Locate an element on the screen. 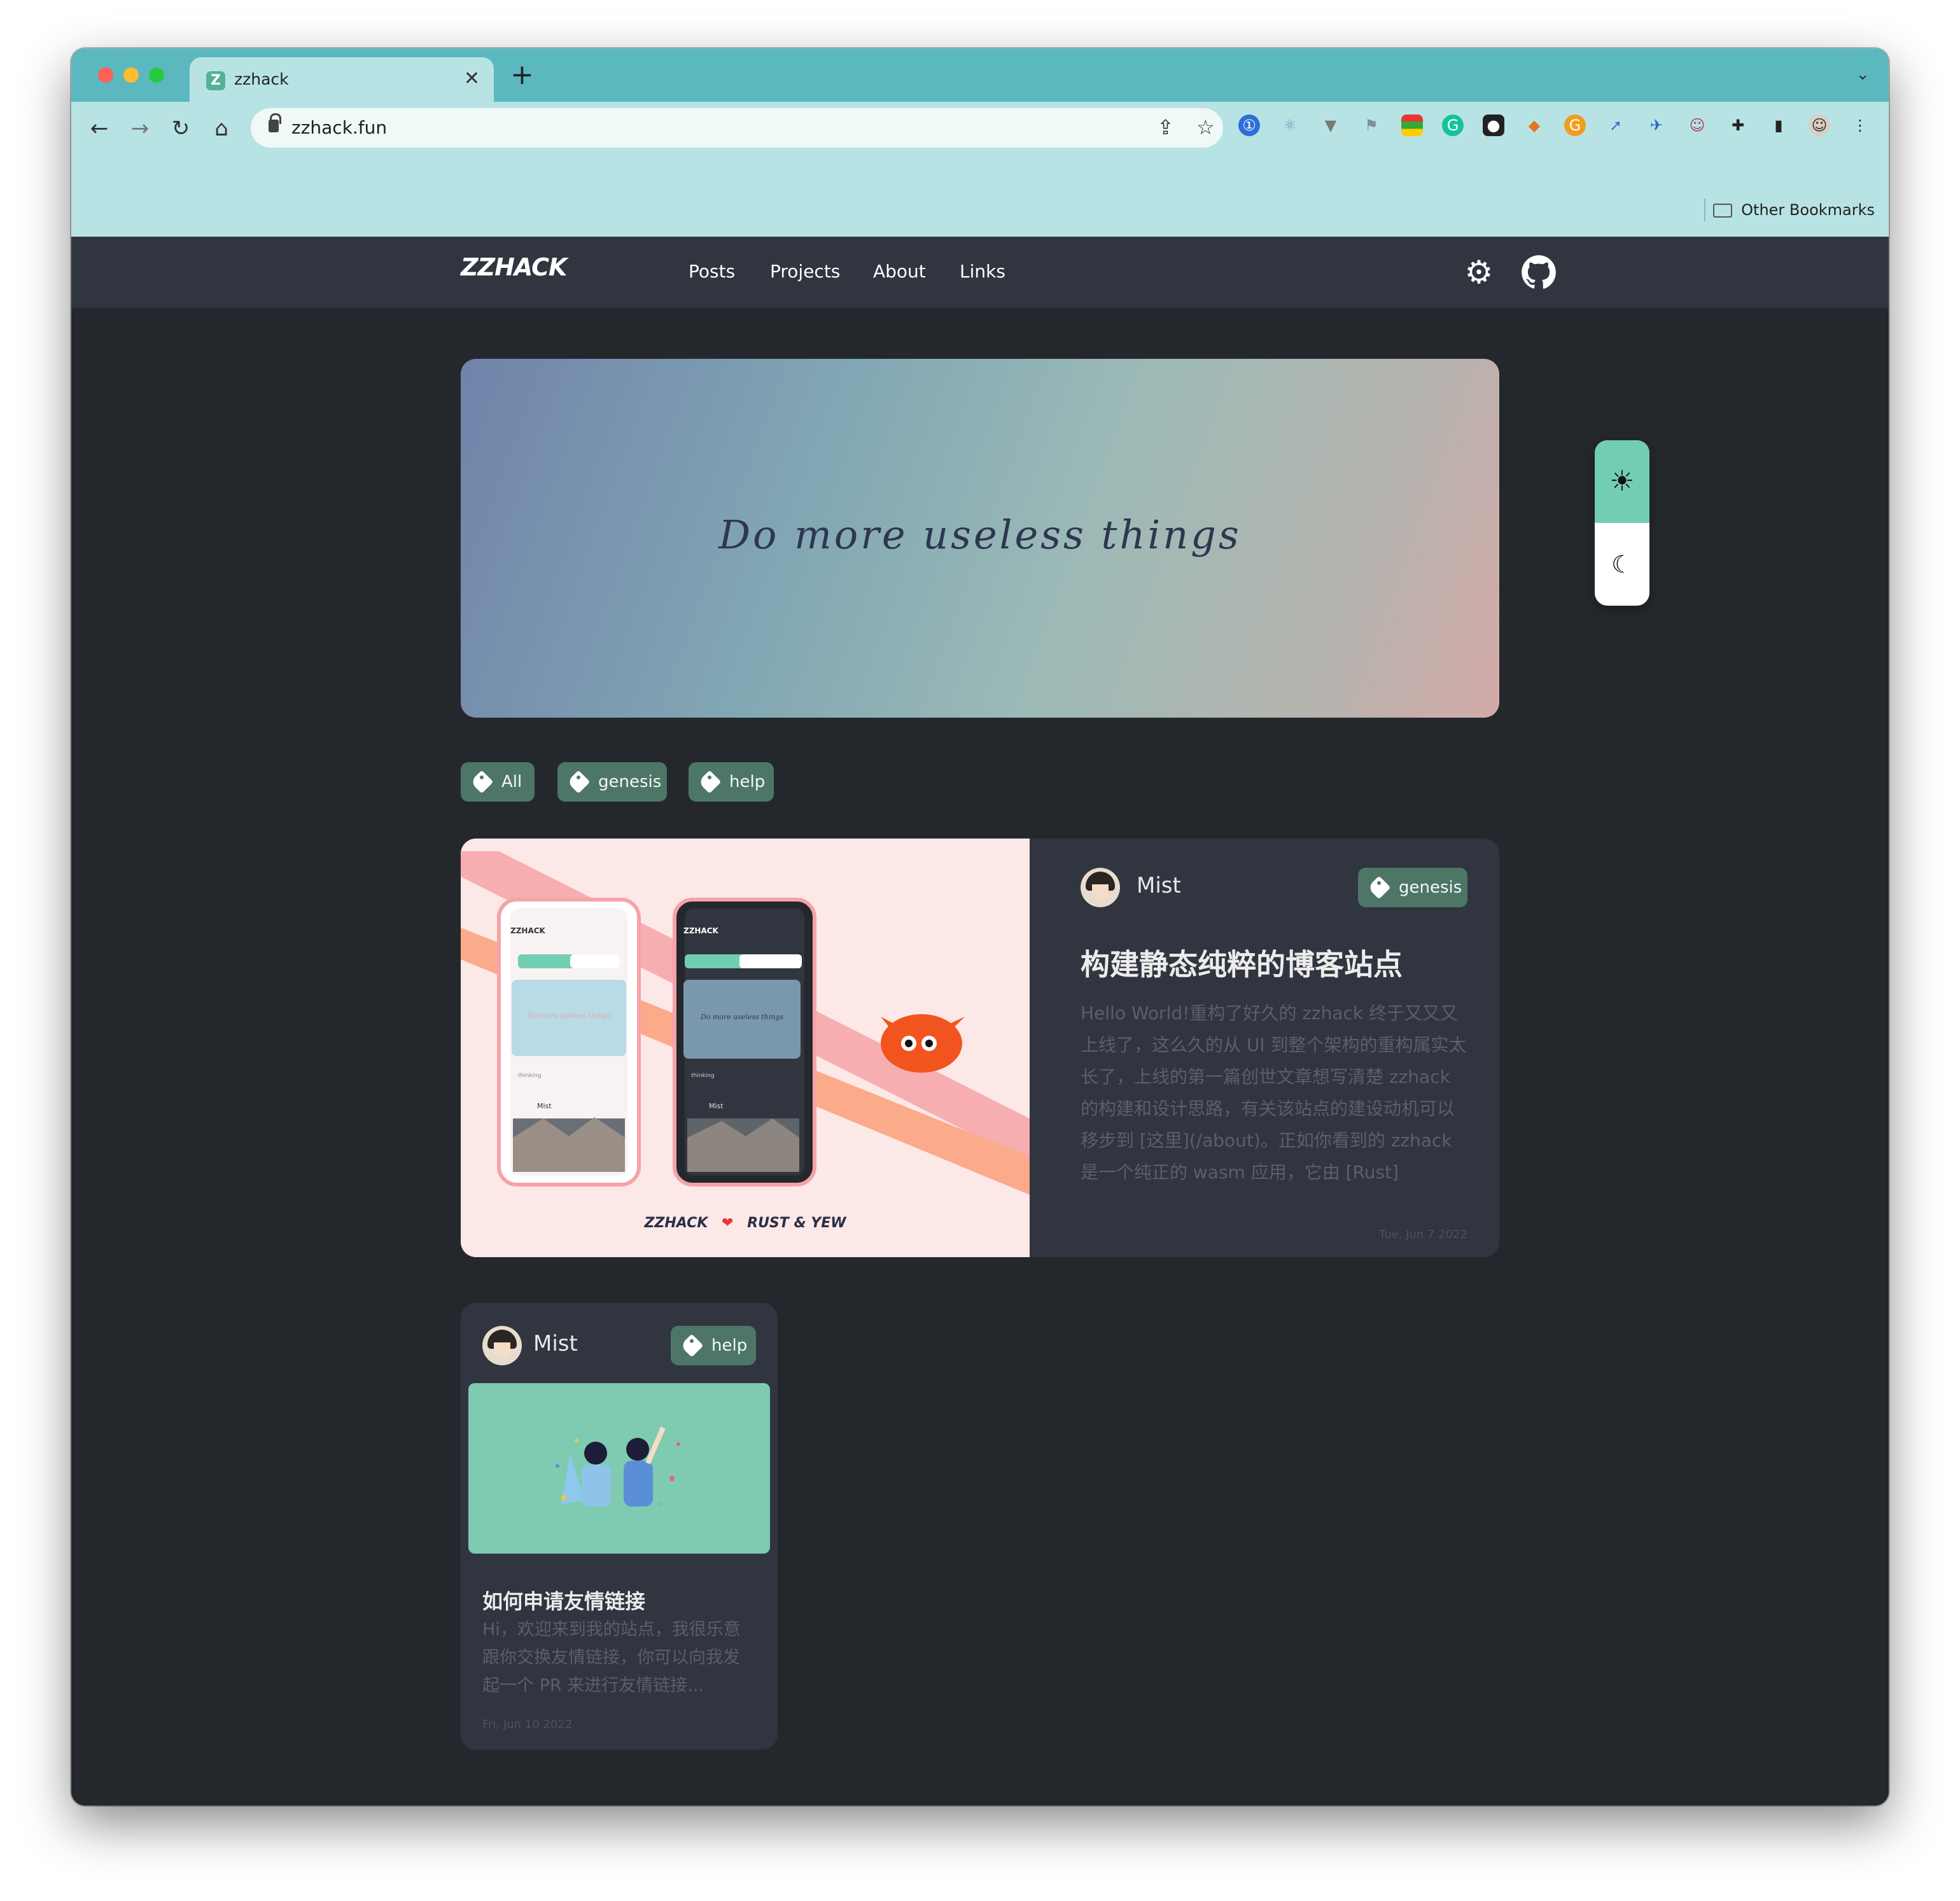  extension-bookmark-icon: ⚑ is located at coordinates (1371, 125).